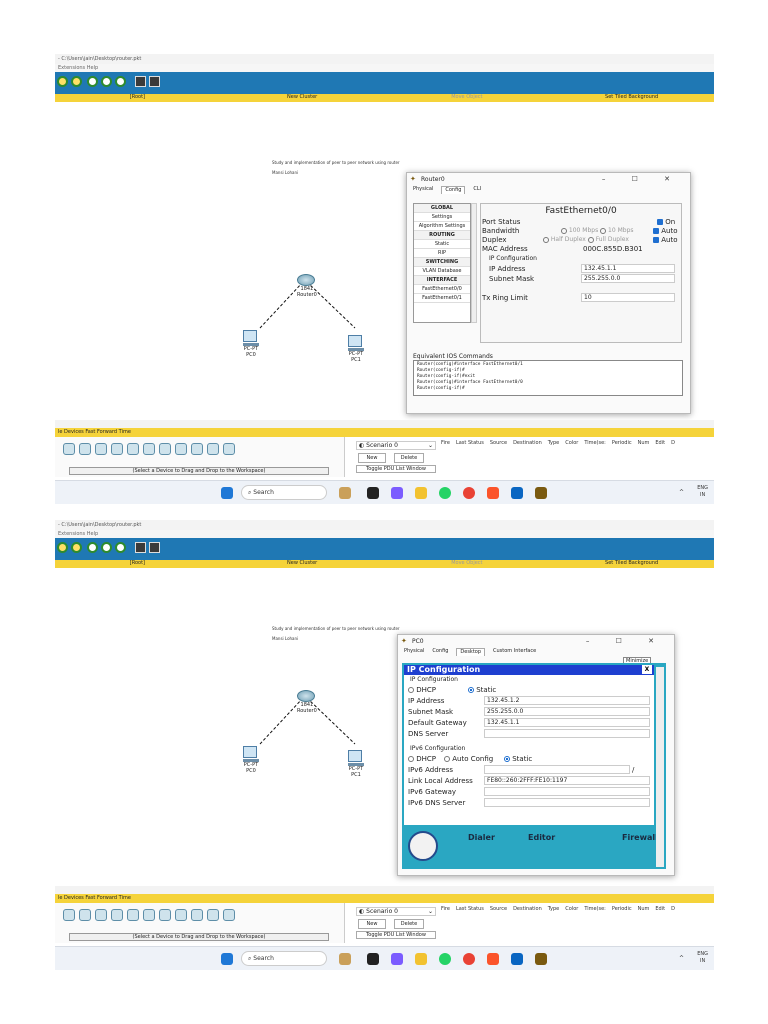 The height and width of the screenshot is (1024, 768). Describe the element at coordinates (567, 780) in the screenshot. I see `link-local-input: FE80::260:2FFF:FE10:1197` at that location.